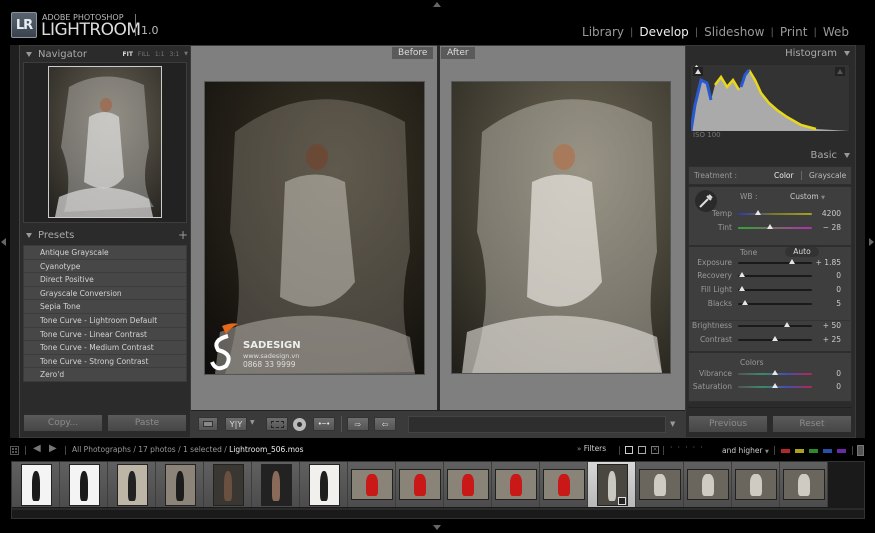 The width and height of the screenshot is (875, 533). What do you see at coordinates (105, 375) in the screenshot?
I see `preset-item: Zero'd` at bounding box center [105, 375].